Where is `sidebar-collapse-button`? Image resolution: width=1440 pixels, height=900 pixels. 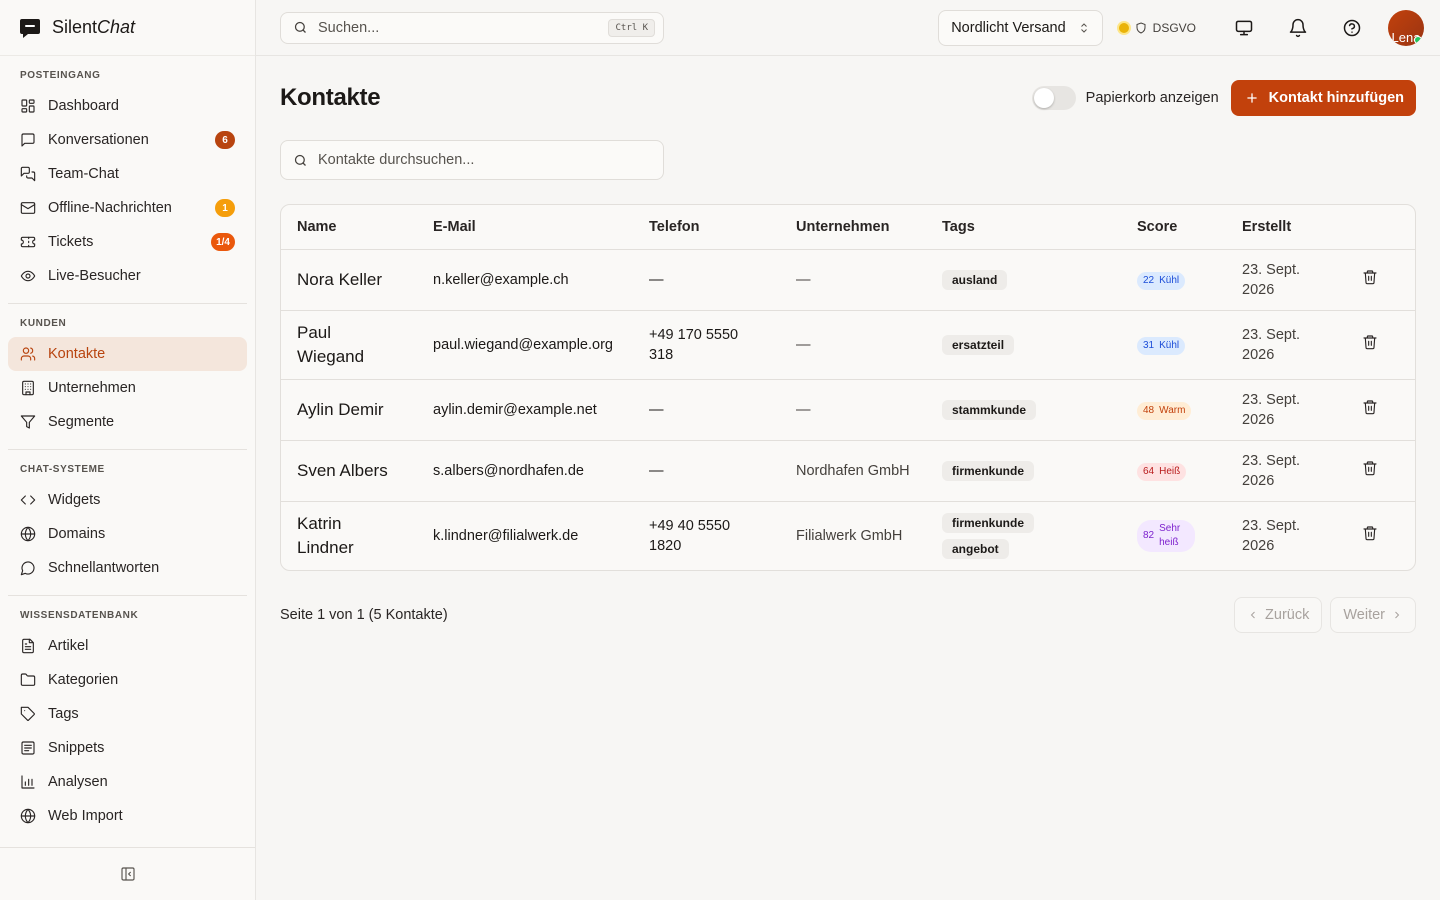
sidebar-collapse-button is located at coordinates (127, 873).